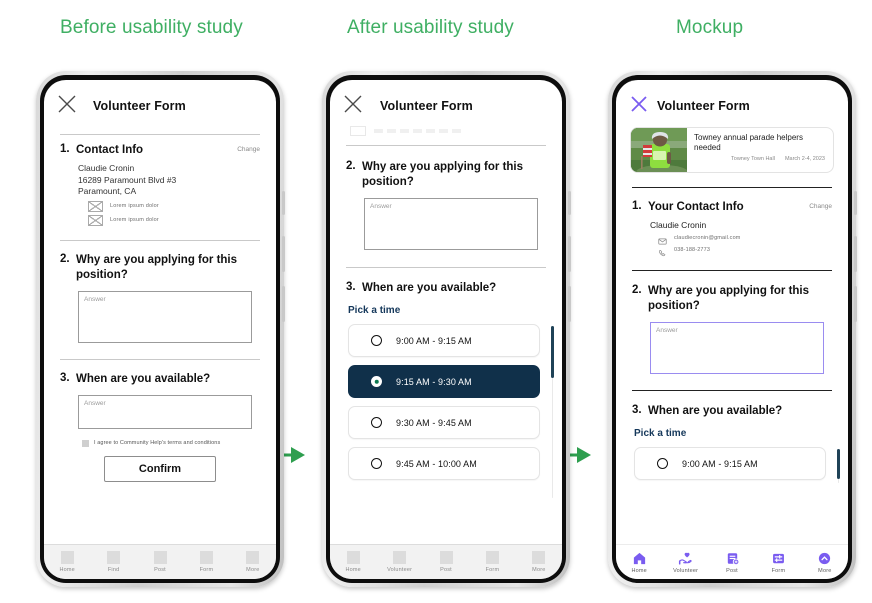 The width and height of the screenshot is (872, 603). Describe the element at coordinates (376, 381) in the screenshot. I see `radio-selected-icon` at that location.